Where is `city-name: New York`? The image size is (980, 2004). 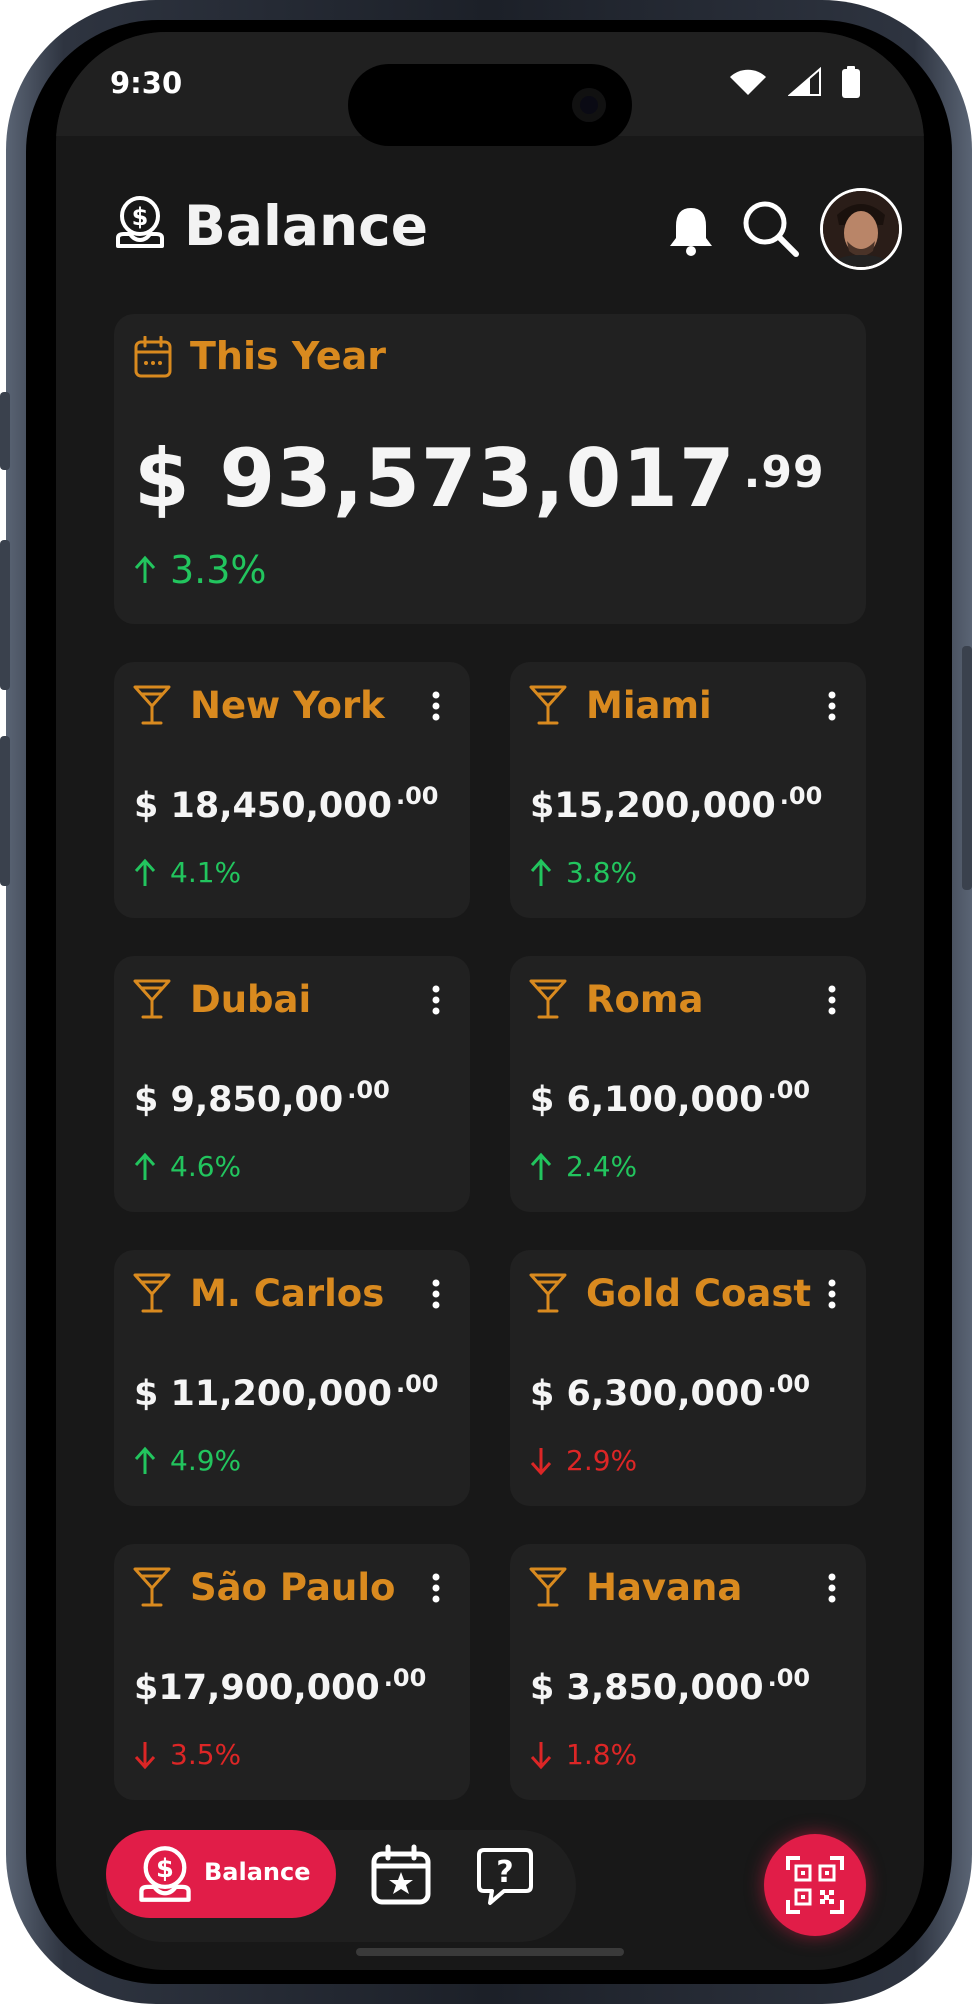 city-name: New York is located at coordinates (287, 705).